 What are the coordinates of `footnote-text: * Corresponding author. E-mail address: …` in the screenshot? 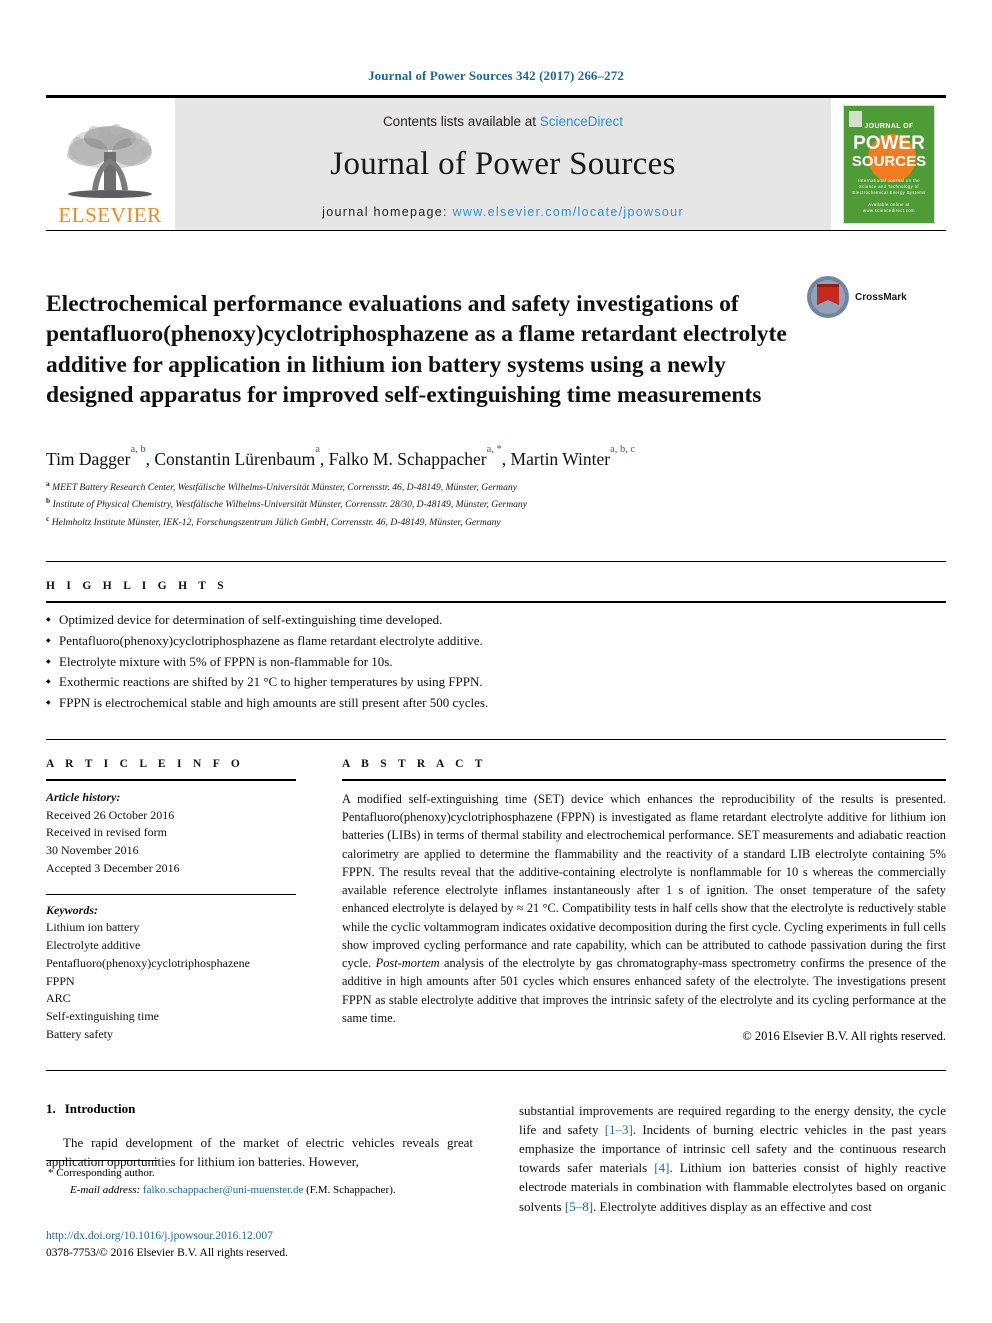 It's located at (256, 1179).